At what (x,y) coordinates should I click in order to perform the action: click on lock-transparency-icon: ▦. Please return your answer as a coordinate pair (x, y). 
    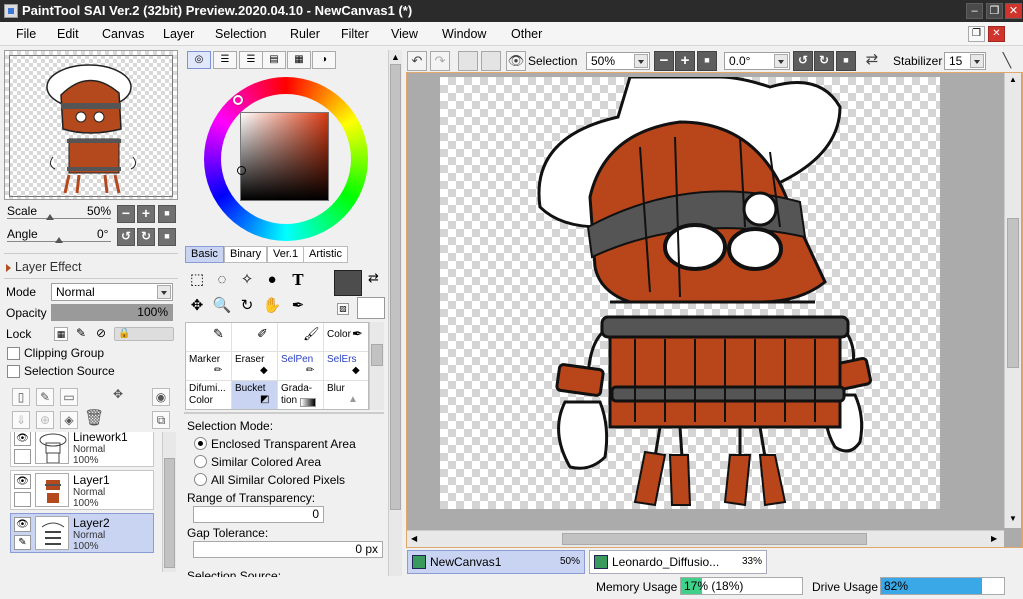
    Looking at the image, I should click on (61, 334).